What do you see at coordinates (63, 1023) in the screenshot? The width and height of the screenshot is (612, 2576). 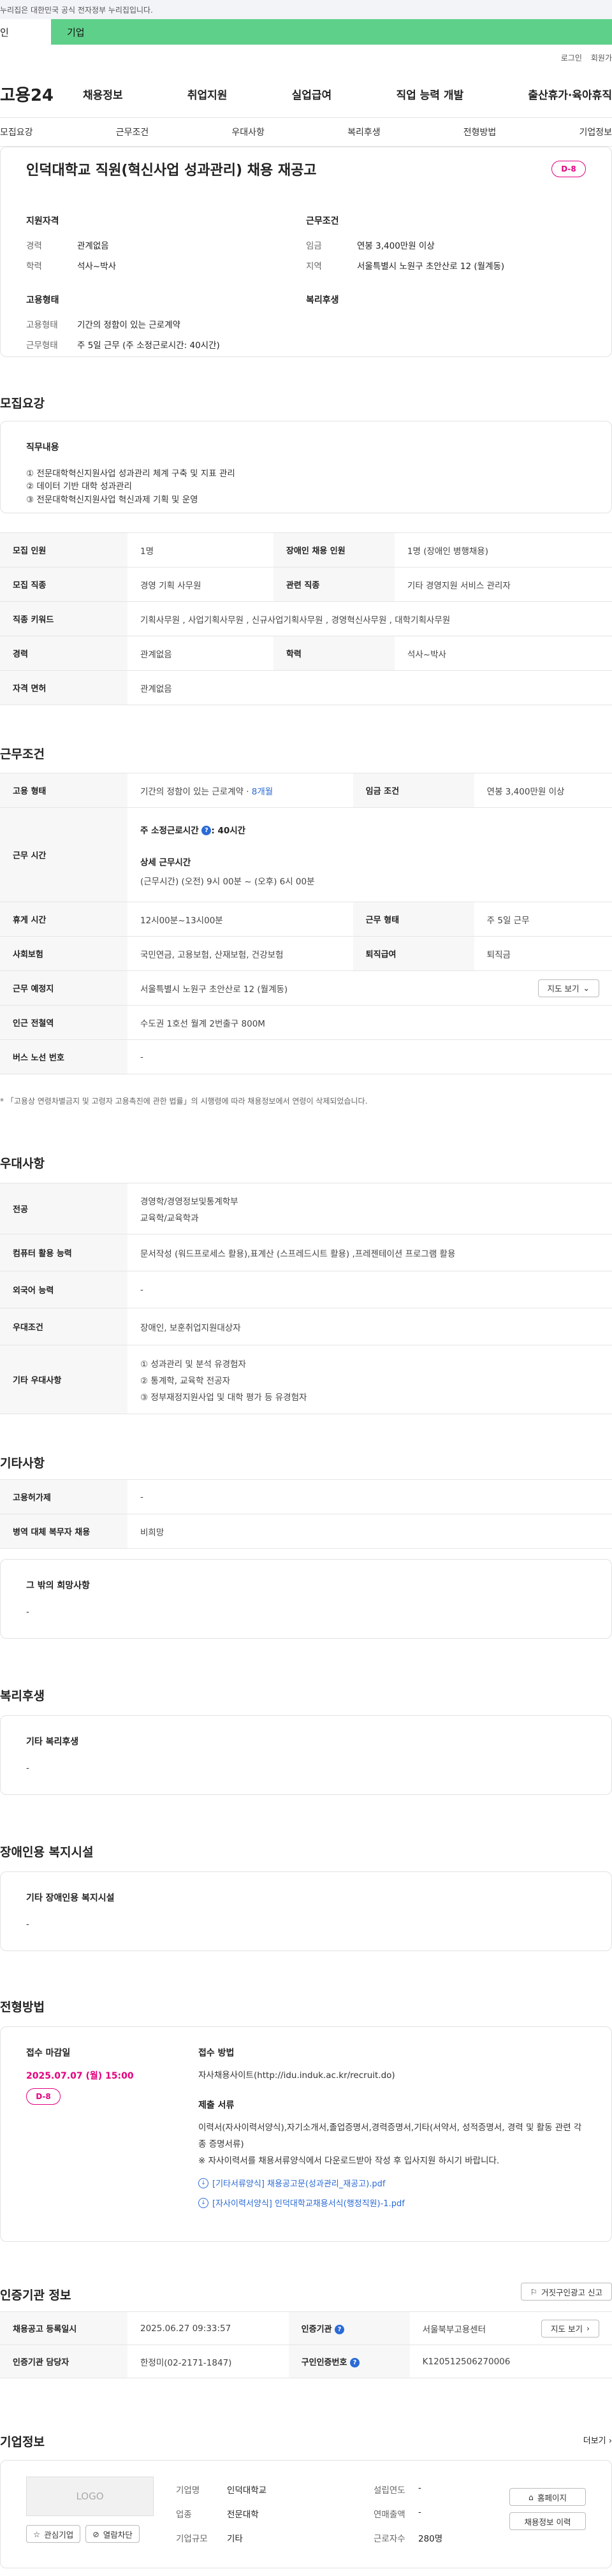 I see `cell-header: 인근 전철역` at bounding box center [63, 1023].